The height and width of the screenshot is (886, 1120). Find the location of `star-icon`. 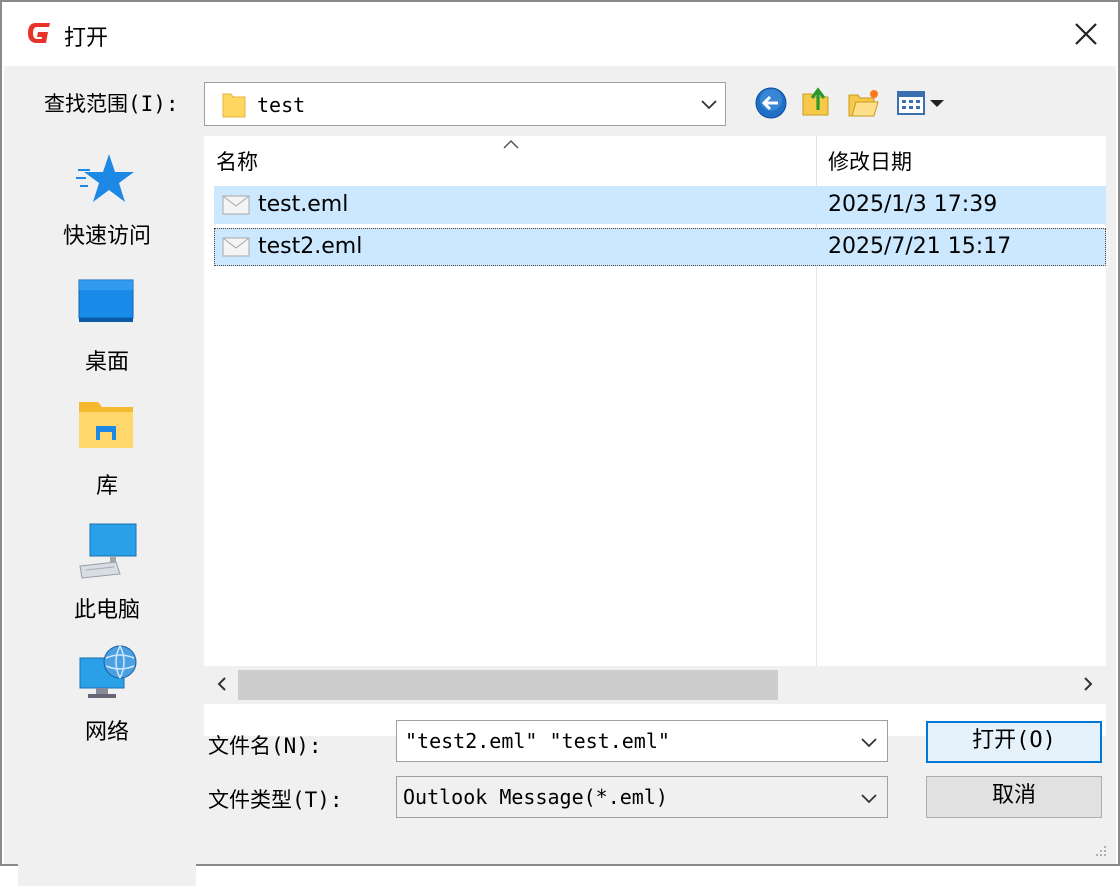

star-icon is located at coordinates (105, 178).